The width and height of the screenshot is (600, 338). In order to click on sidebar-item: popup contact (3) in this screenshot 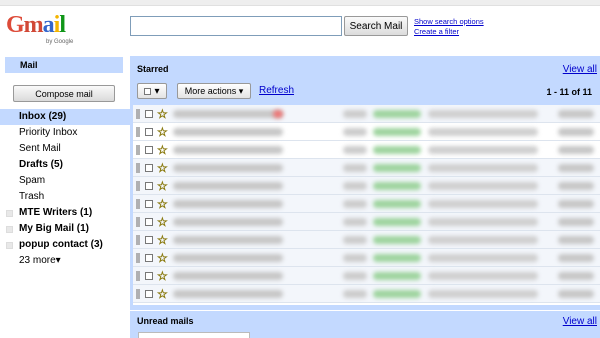, I will do `click(65, 245)`.